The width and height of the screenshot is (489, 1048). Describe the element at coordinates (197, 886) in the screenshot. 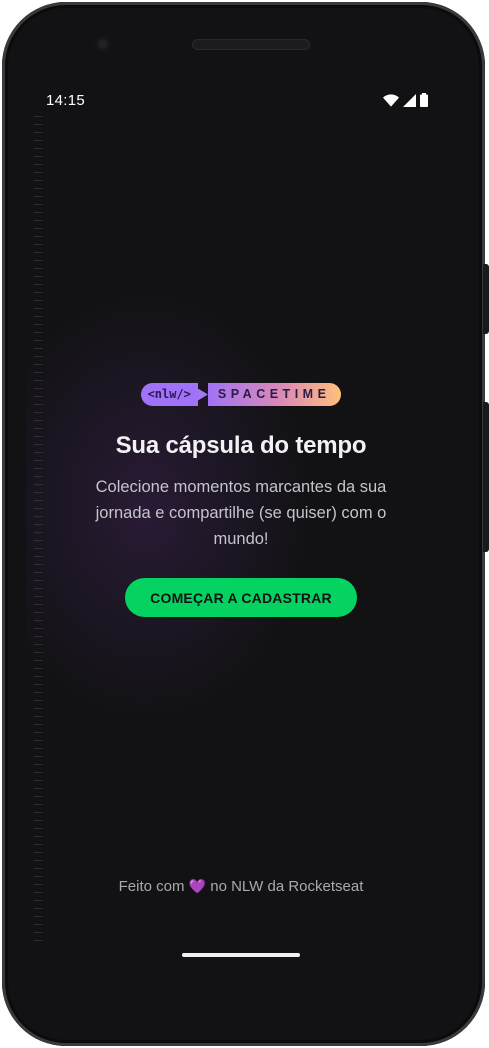

I see `purple-heart-icon: 💜` at that location.